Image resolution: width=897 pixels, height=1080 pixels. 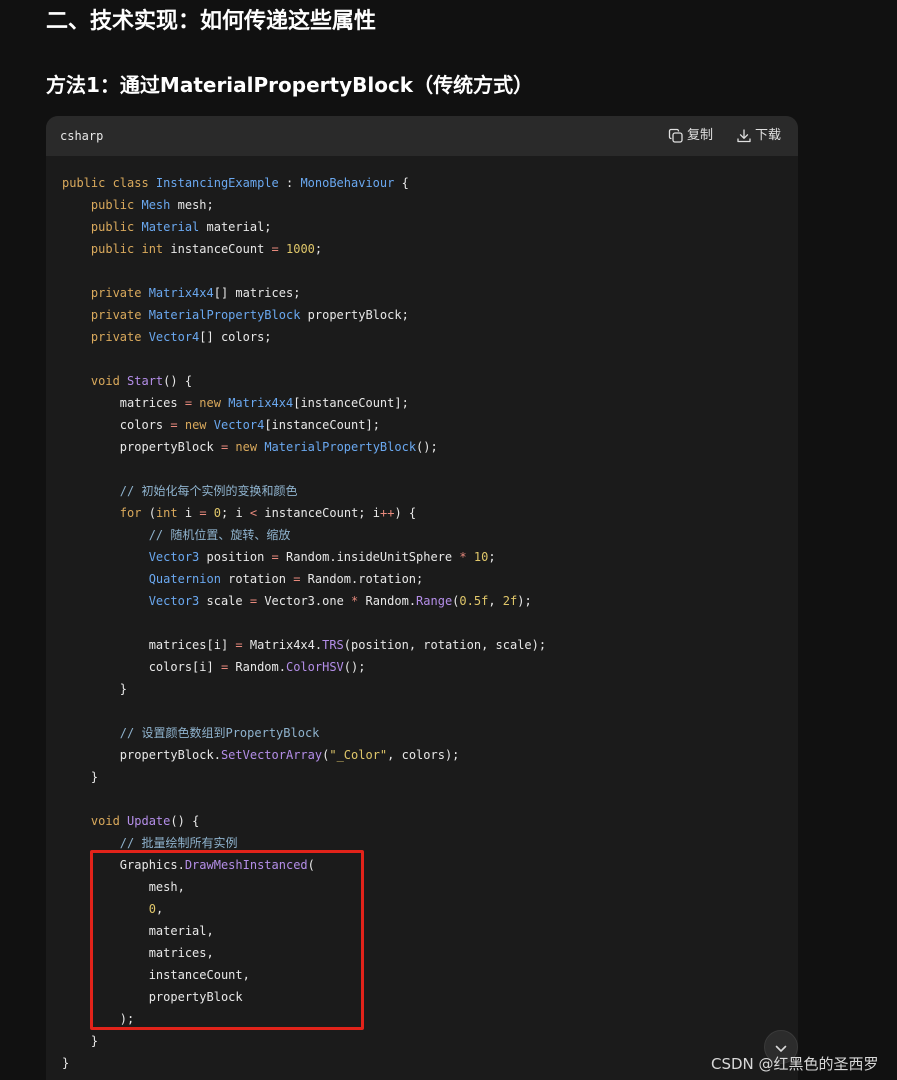 What do you see at coordinates (304, 535) in the screenshot?
I see `code-line: // 随机位置、旋转、缩放` at bounding box center [304, 535].